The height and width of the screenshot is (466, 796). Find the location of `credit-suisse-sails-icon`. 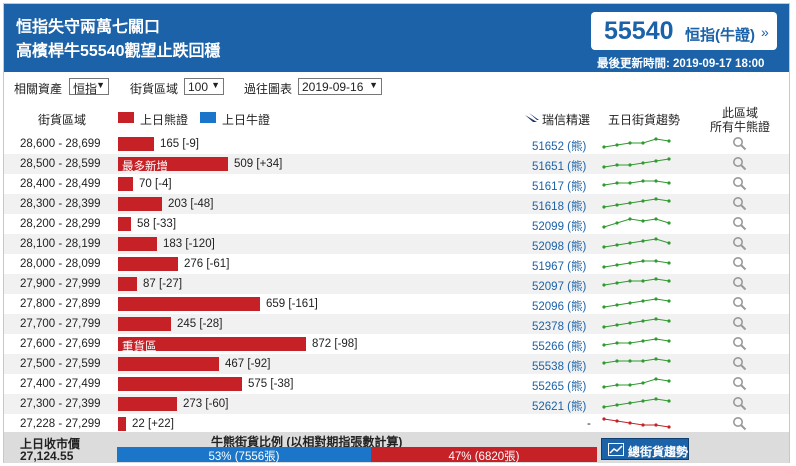

credit-suisse-sails-icon is located at coordinates (532, 117).